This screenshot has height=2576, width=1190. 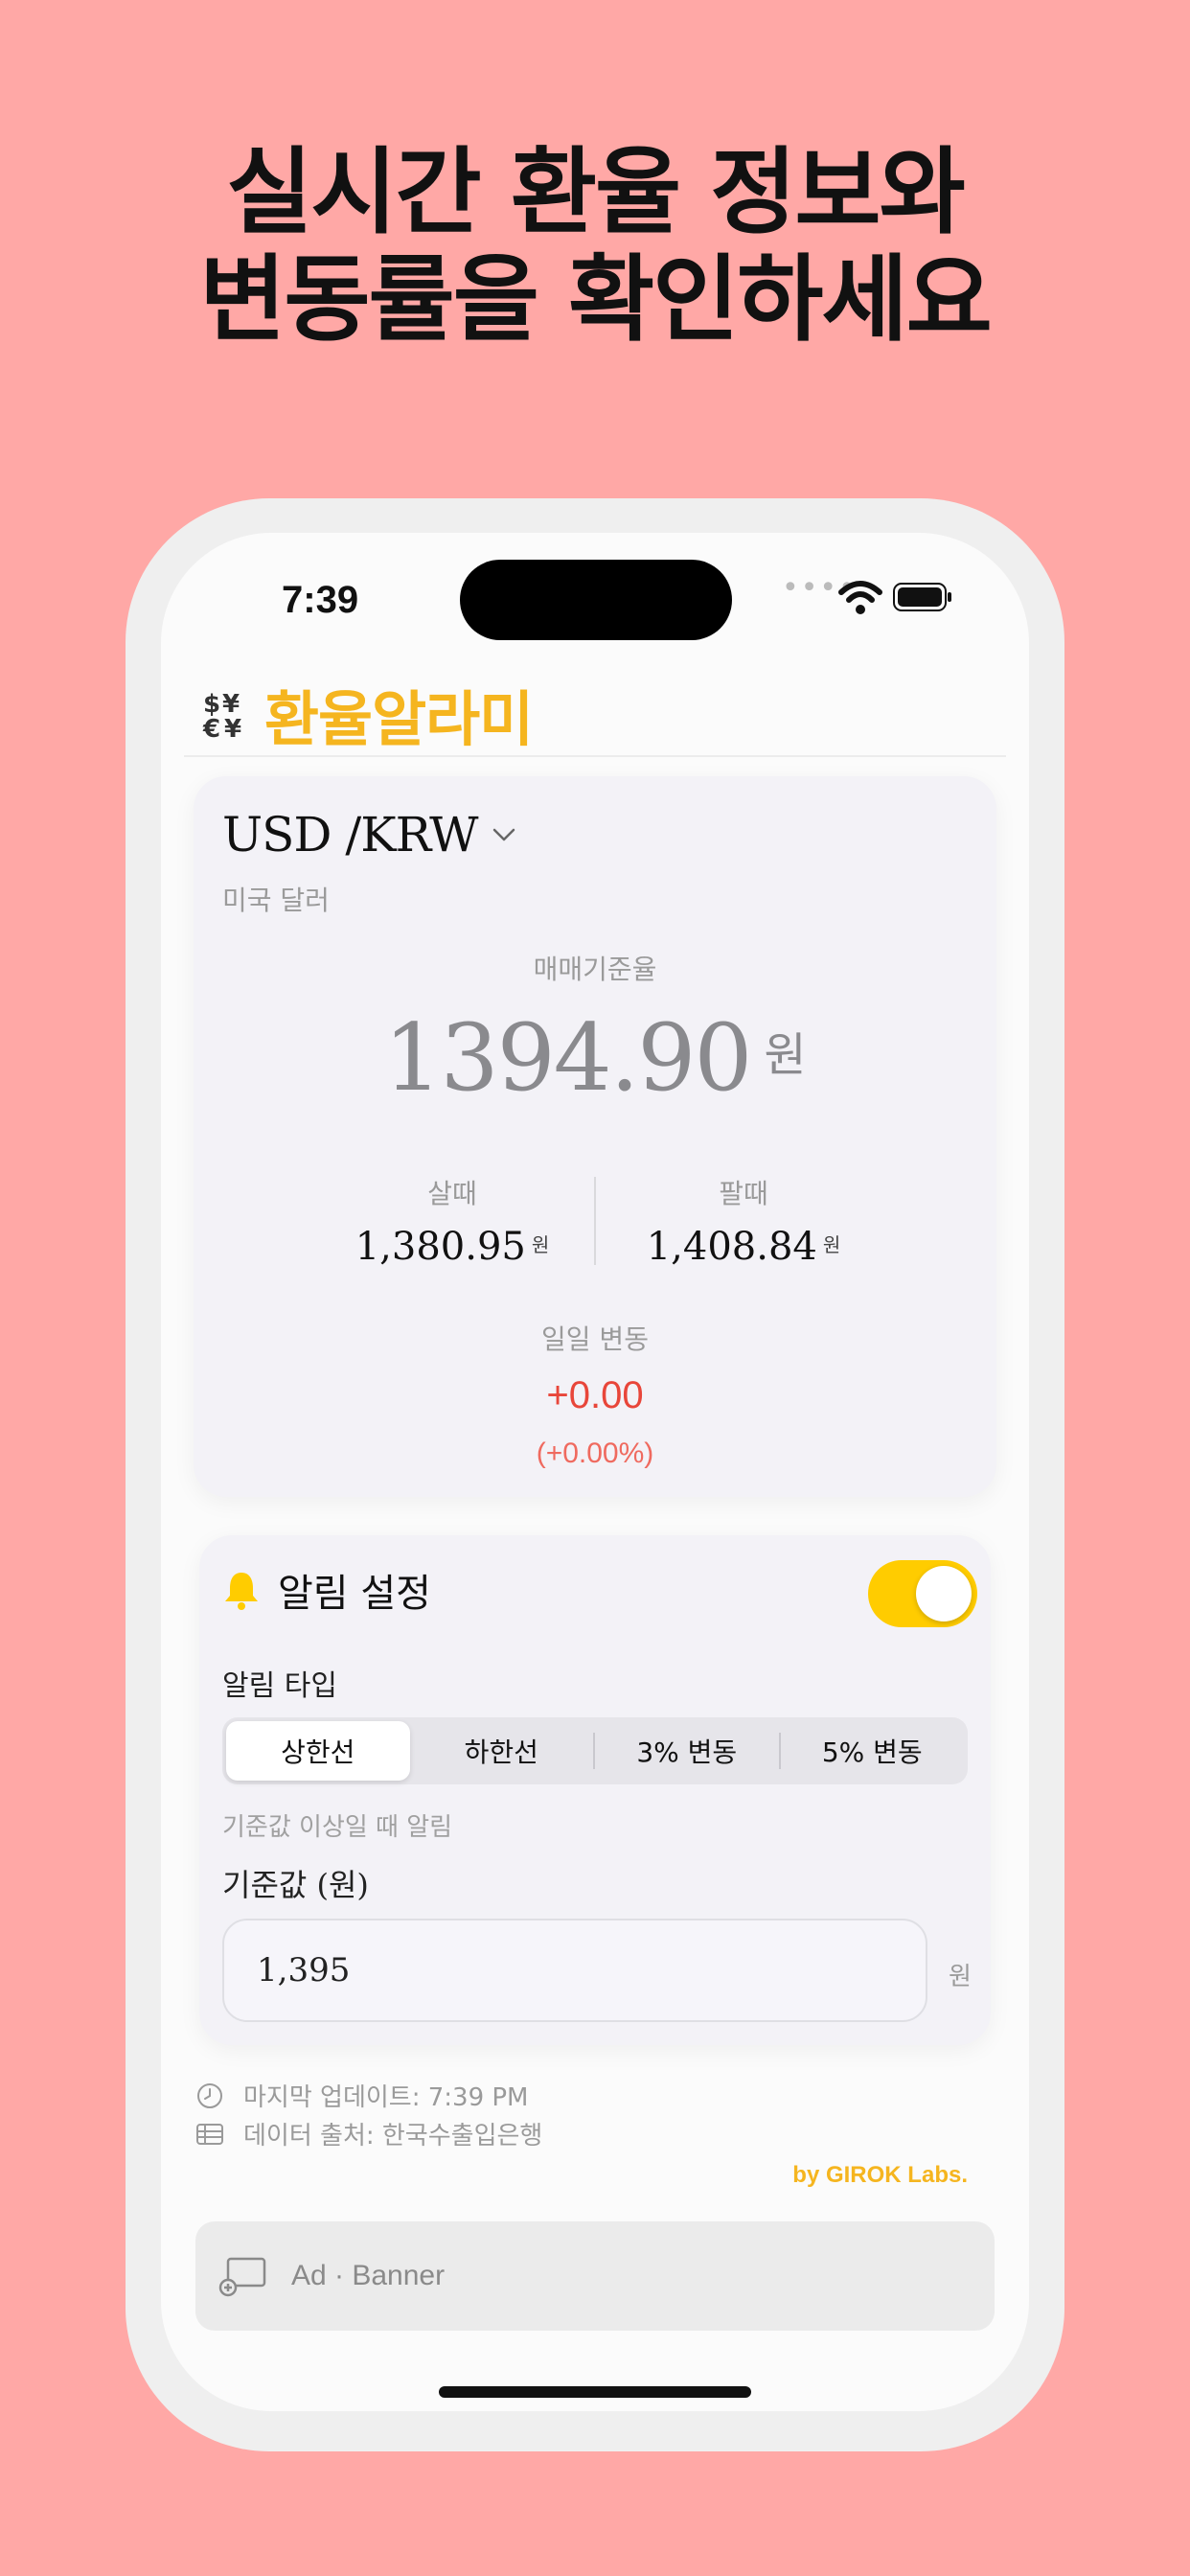 I want to click on ad-banner: Ad · Banner, so click(x=595, y=2276).